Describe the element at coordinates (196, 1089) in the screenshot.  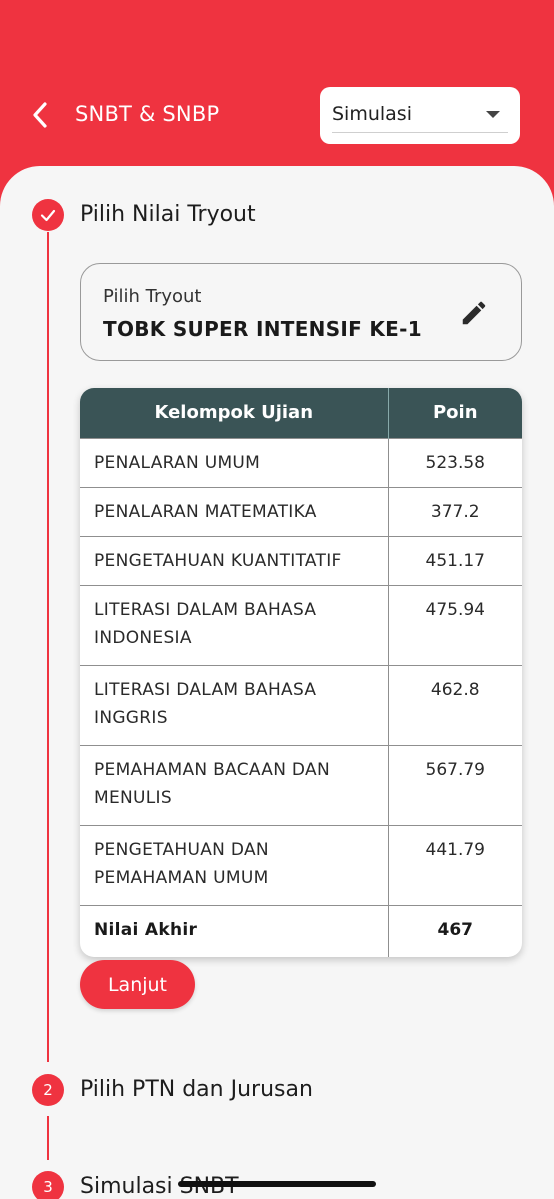
I see `step-2-label: Pilih PTN dan Jurusan` at that location.